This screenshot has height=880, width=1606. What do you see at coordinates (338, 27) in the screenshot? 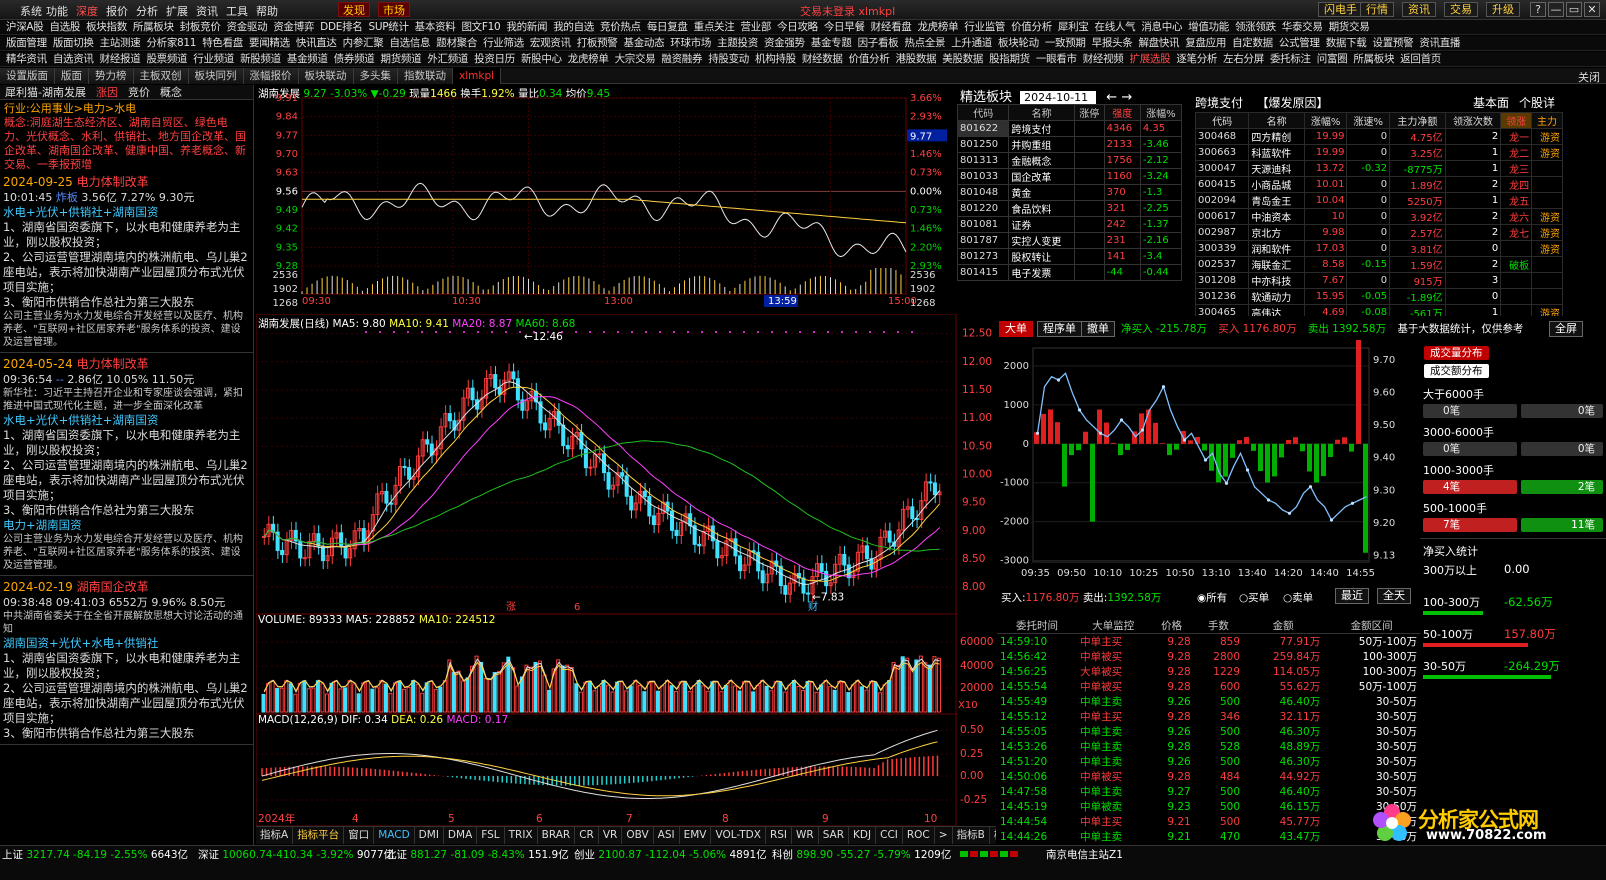
I see `shortcut-1-7: DDE排名` at bounding box center [338, 27].